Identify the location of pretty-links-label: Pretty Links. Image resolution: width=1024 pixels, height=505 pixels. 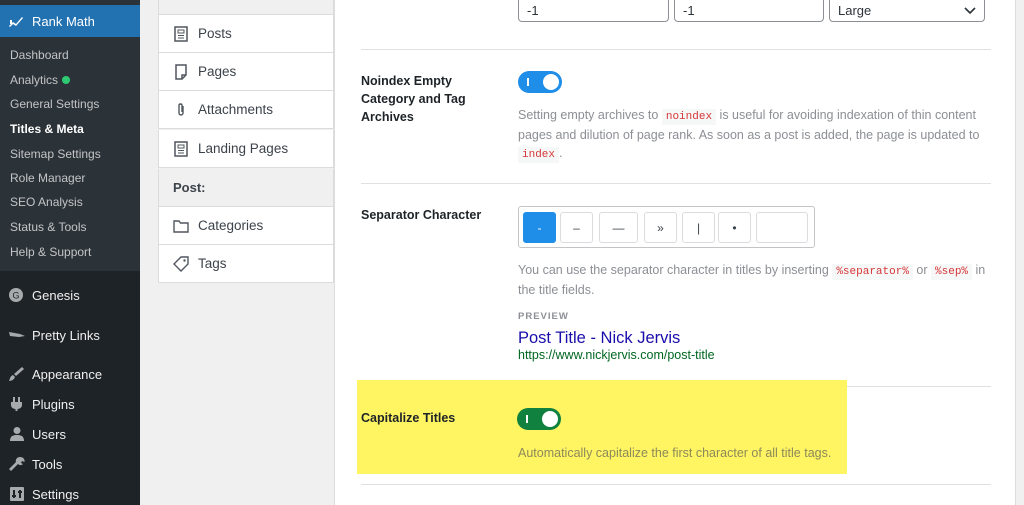
(66, 335).